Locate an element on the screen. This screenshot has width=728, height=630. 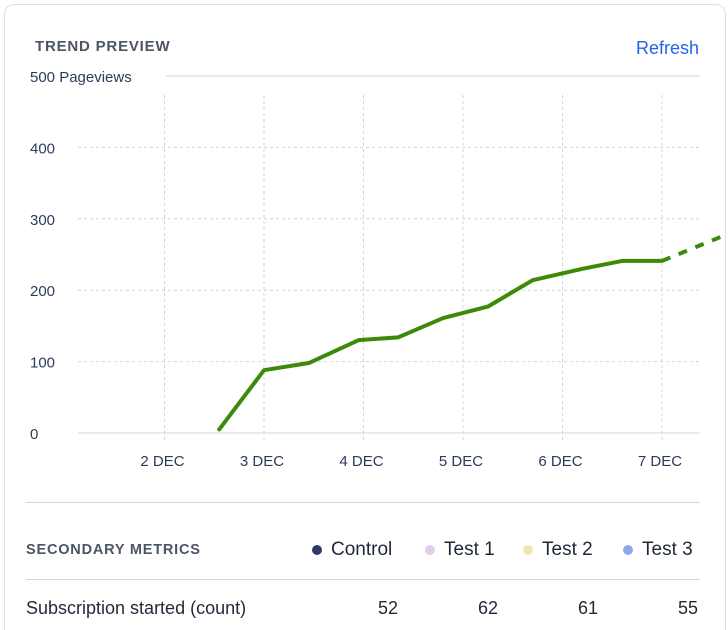
legend-test-3-dot is located at coordinates (628, 550).